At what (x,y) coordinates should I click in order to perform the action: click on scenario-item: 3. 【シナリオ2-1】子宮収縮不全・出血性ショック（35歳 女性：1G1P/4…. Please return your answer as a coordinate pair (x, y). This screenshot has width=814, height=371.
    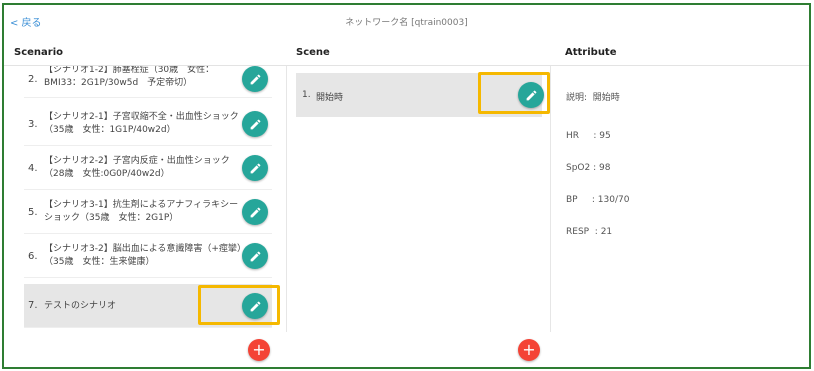
    Looking at the image, I should click on (148, 124).